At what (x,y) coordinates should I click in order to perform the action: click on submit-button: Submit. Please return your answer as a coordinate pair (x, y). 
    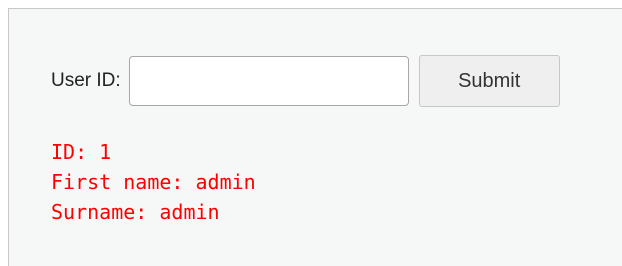
    Looking at the image, I should click on (489, 81).